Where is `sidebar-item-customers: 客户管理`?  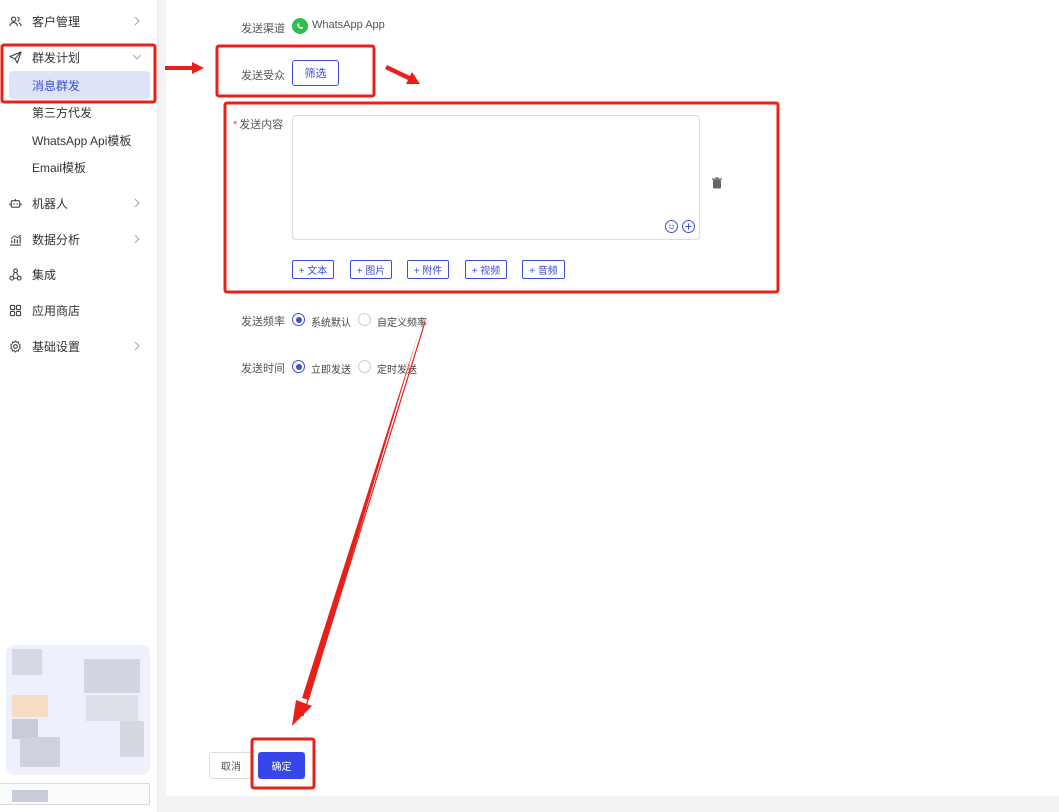 sidebar-item-customers: 客户管理 is located at coordinates (79, 21).